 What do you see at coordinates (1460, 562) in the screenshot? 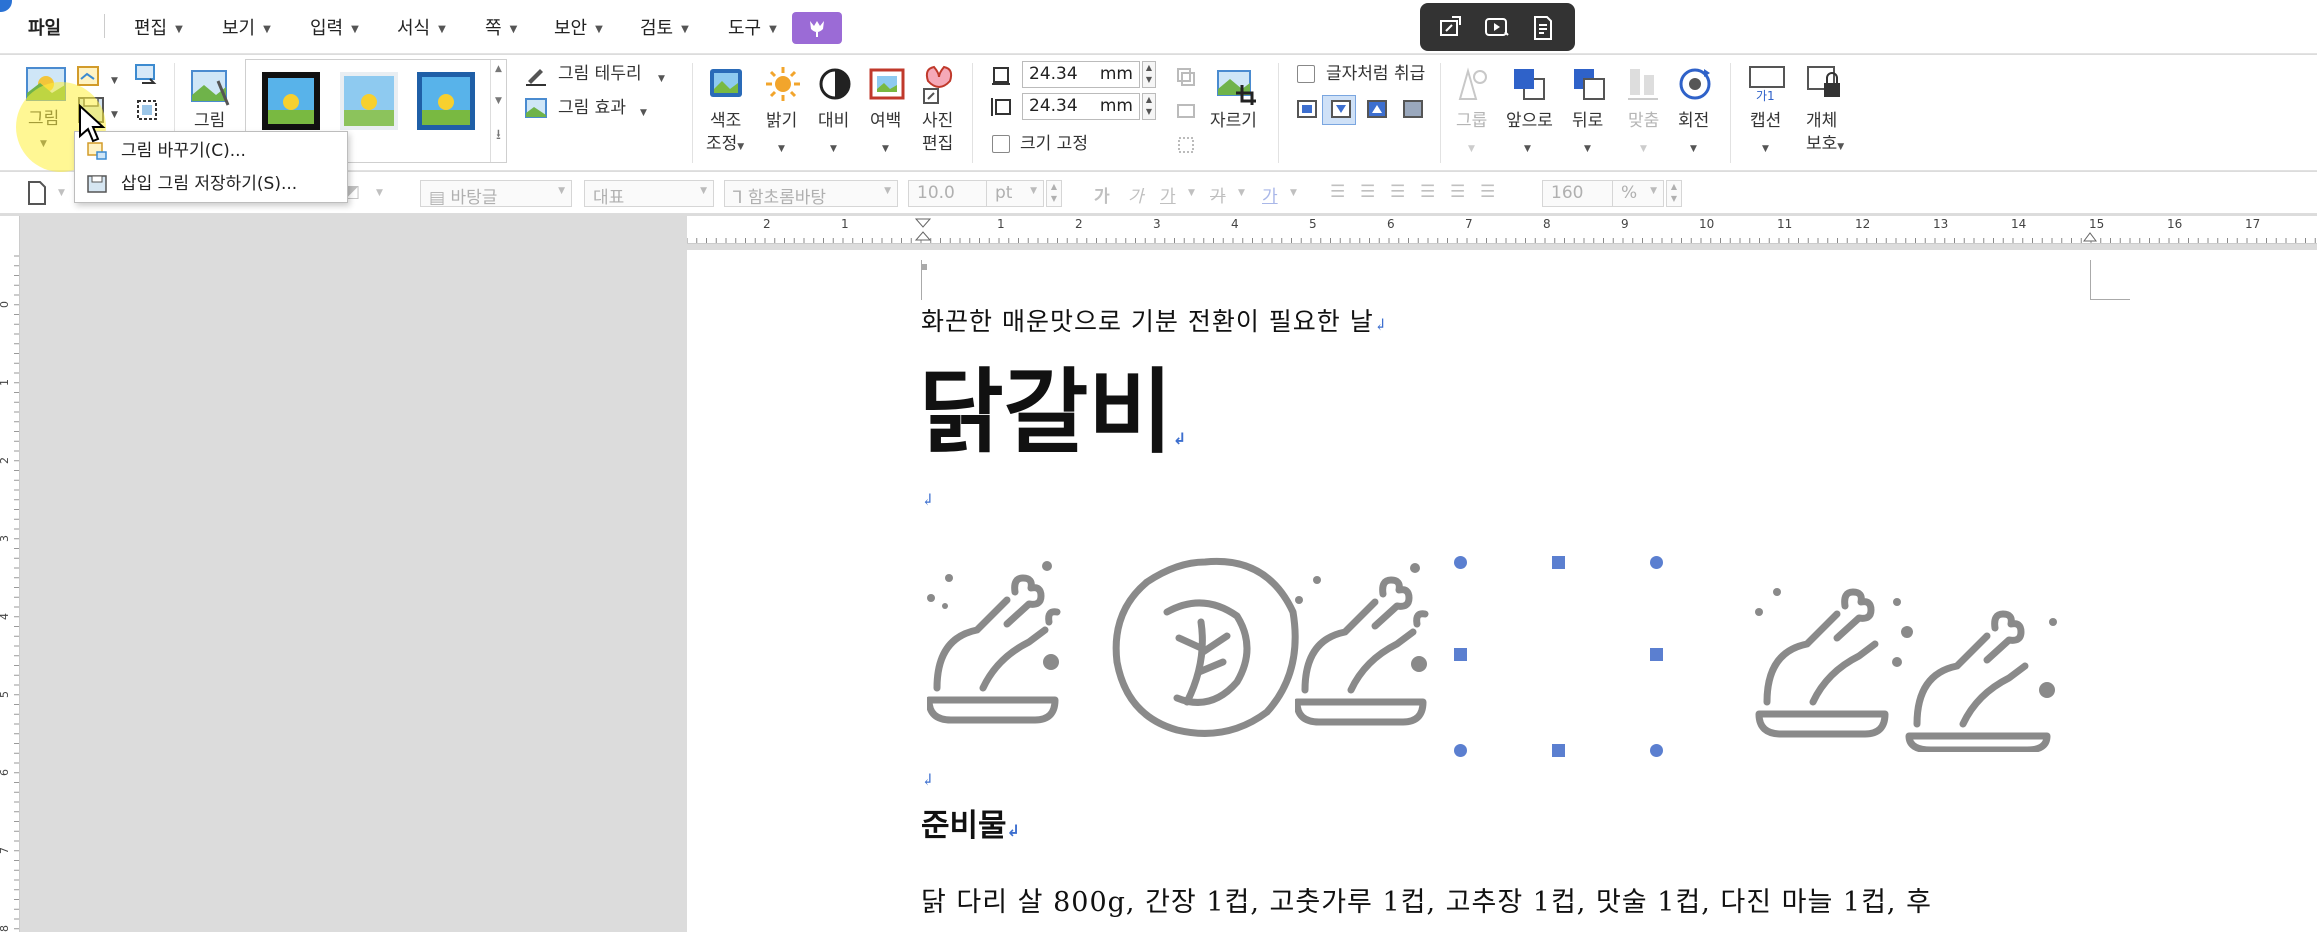
I see `resize-handle-top-left` at bounding box center [1460, 562].